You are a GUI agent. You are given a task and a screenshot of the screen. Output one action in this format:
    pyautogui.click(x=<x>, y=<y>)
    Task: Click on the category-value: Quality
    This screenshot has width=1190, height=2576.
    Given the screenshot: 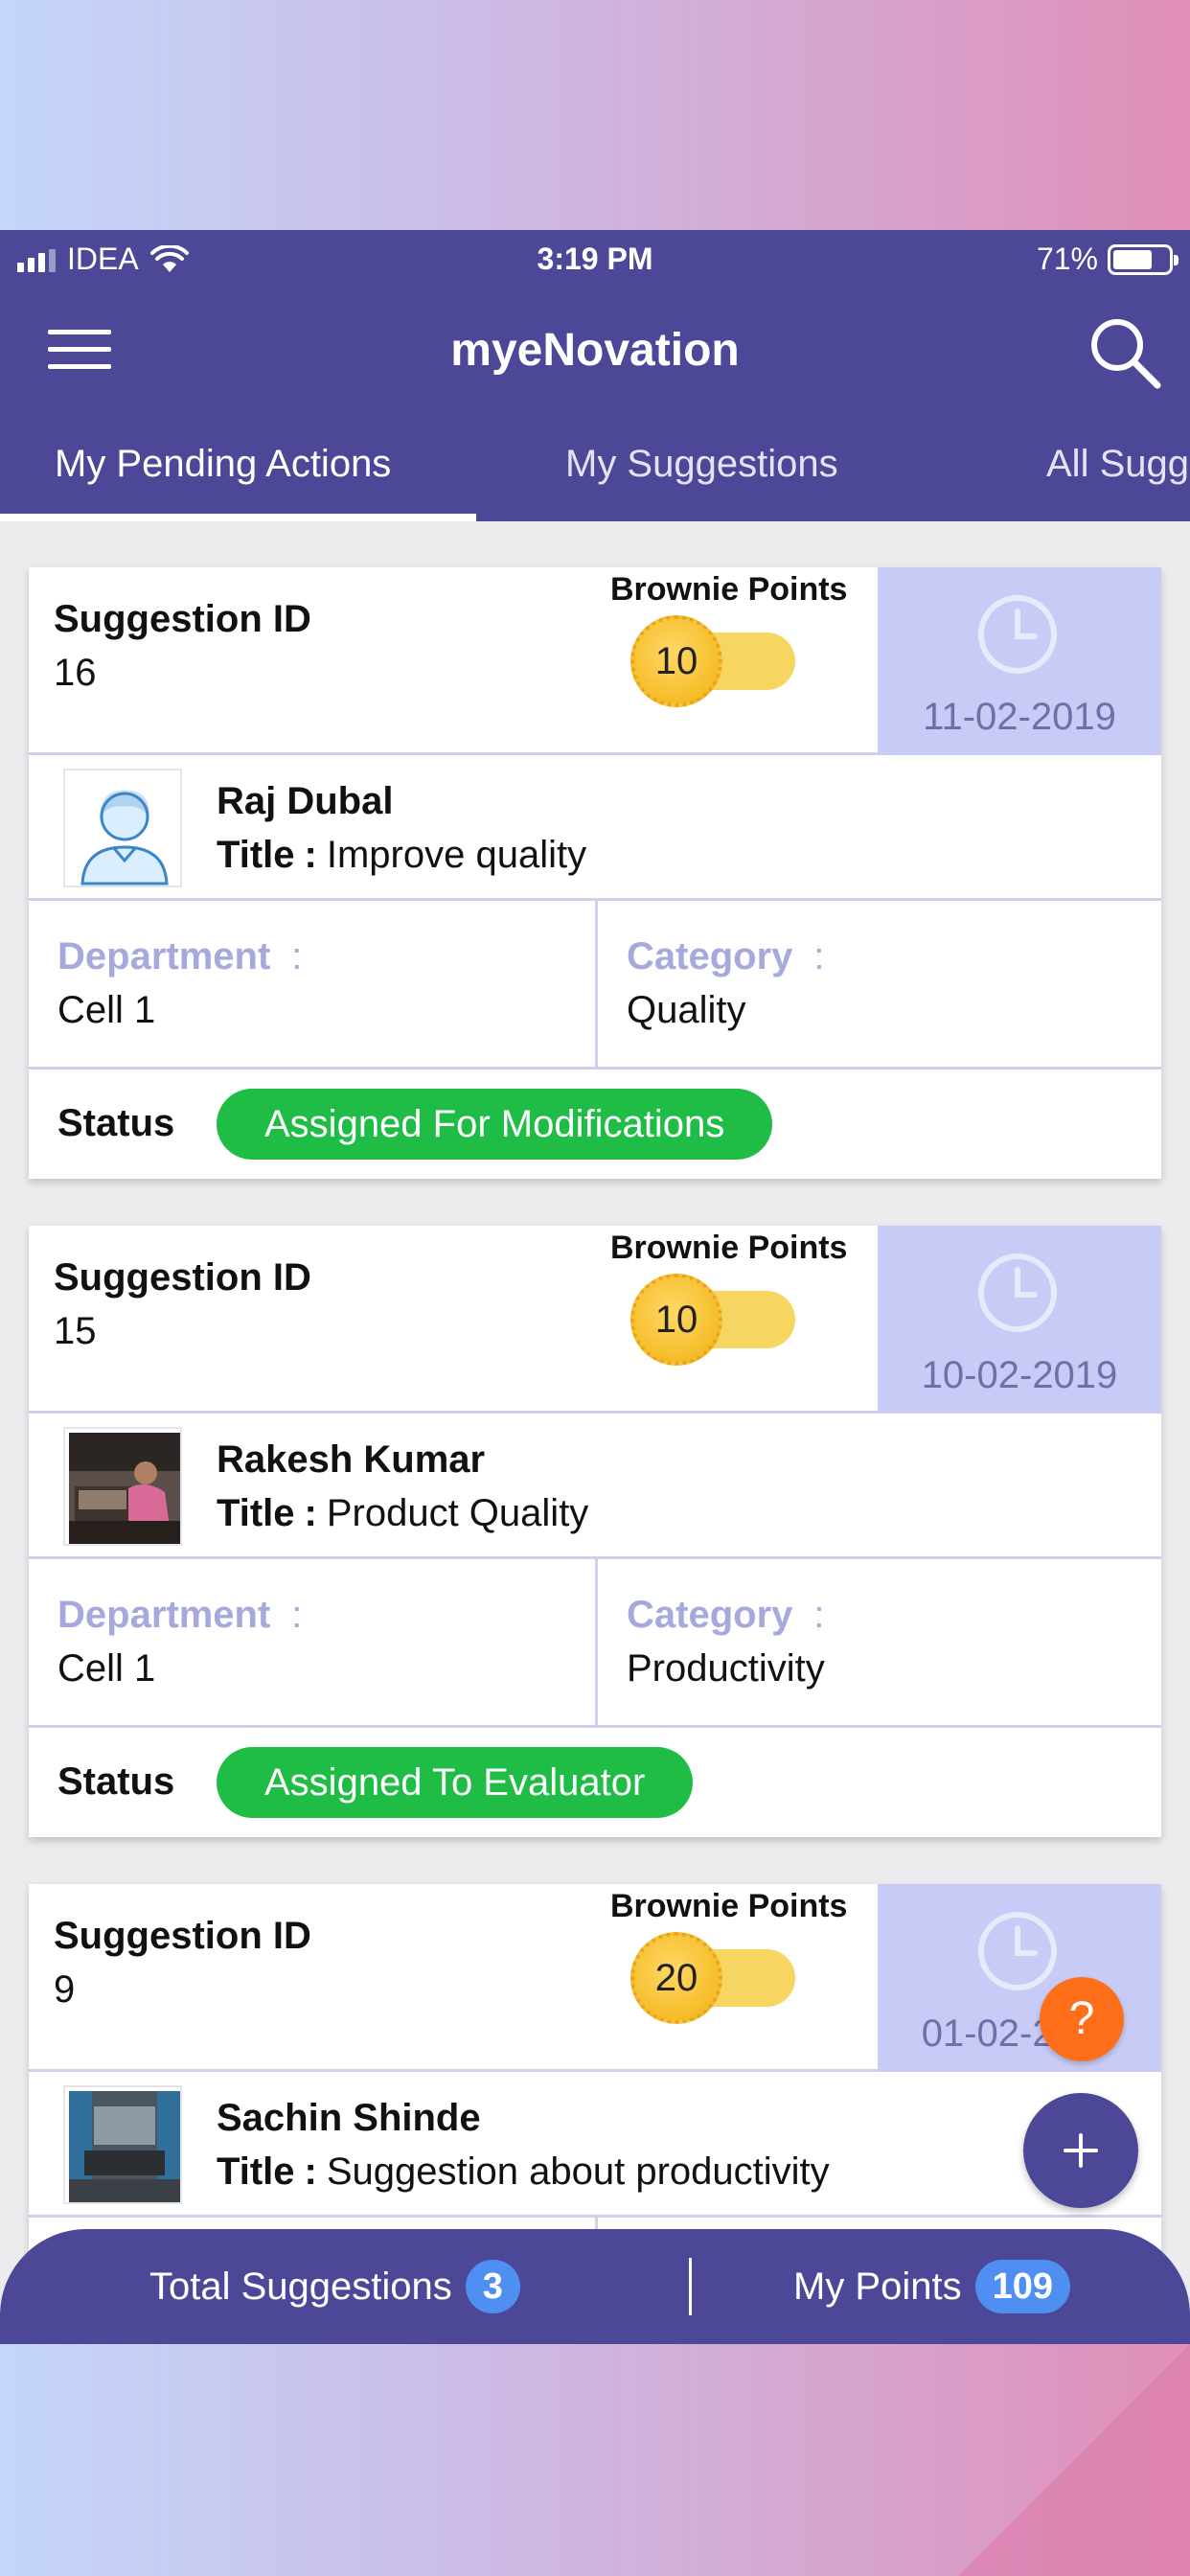 What is the action you would take?
    pyautogui.click(x=686, y=1010)
    